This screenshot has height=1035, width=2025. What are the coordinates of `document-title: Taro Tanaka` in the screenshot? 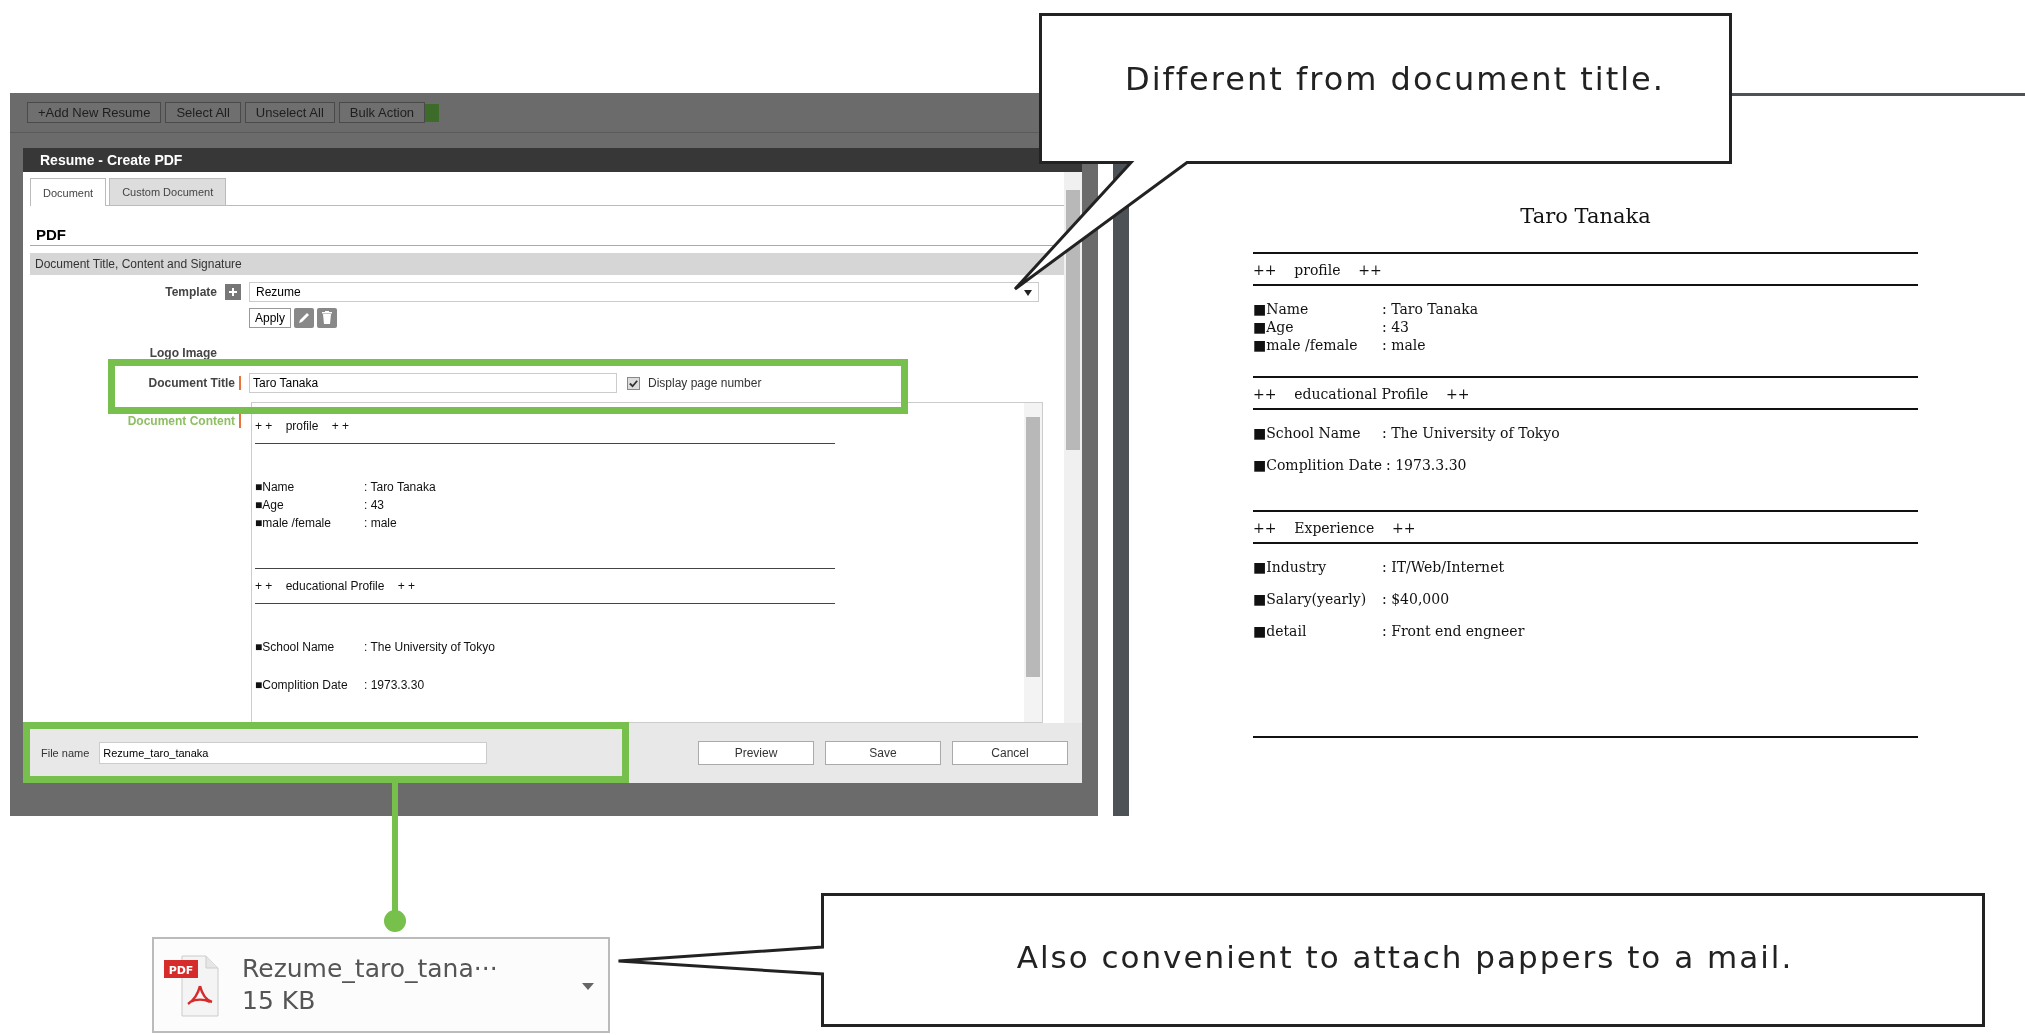 It's located at (1585, 216).